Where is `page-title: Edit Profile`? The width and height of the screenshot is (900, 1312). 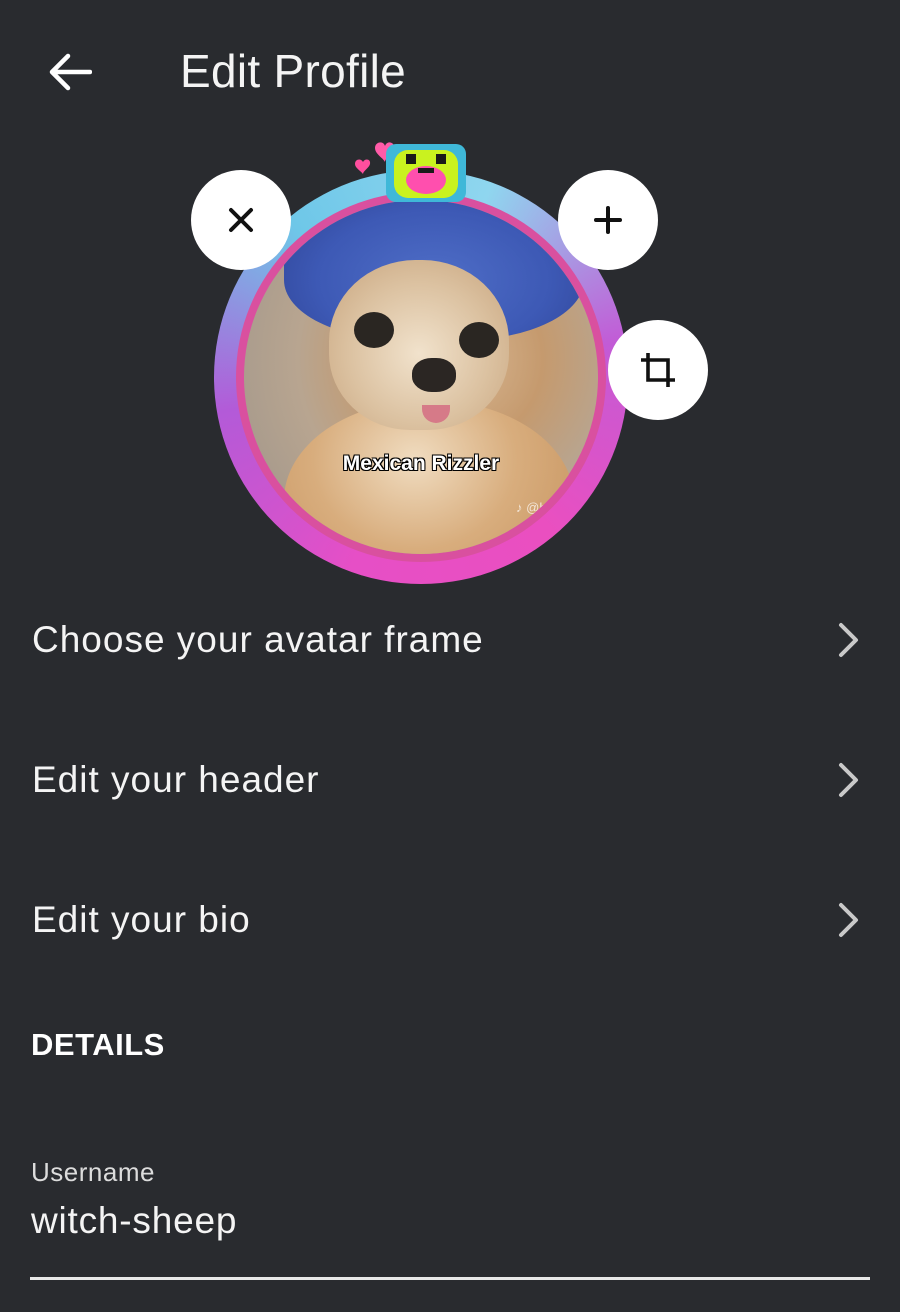 page-title: Edit Profile is located at coordinates (293, 71).